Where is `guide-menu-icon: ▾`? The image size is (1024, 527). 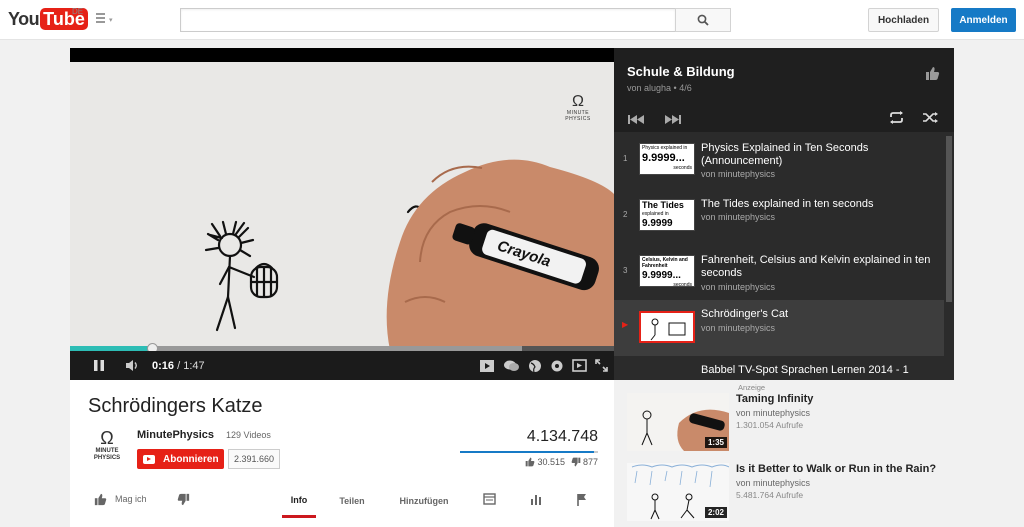 guide-menu-icon: ▾ is located at coordinates (107, 19).